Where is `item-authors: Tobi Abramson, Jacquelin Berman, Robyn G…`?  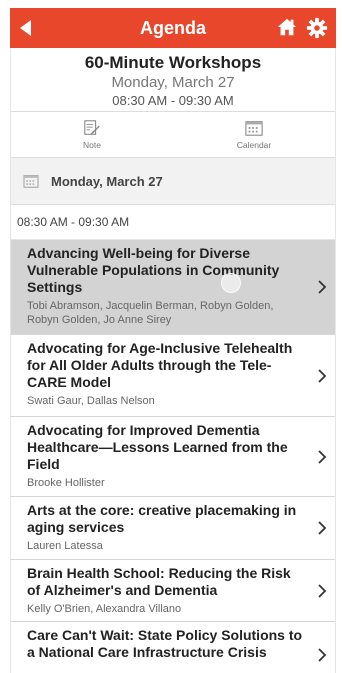
item-authors: Tobi Abramson, Jacquelin Berman, Robyn G… is located at coordinates (150, 313).